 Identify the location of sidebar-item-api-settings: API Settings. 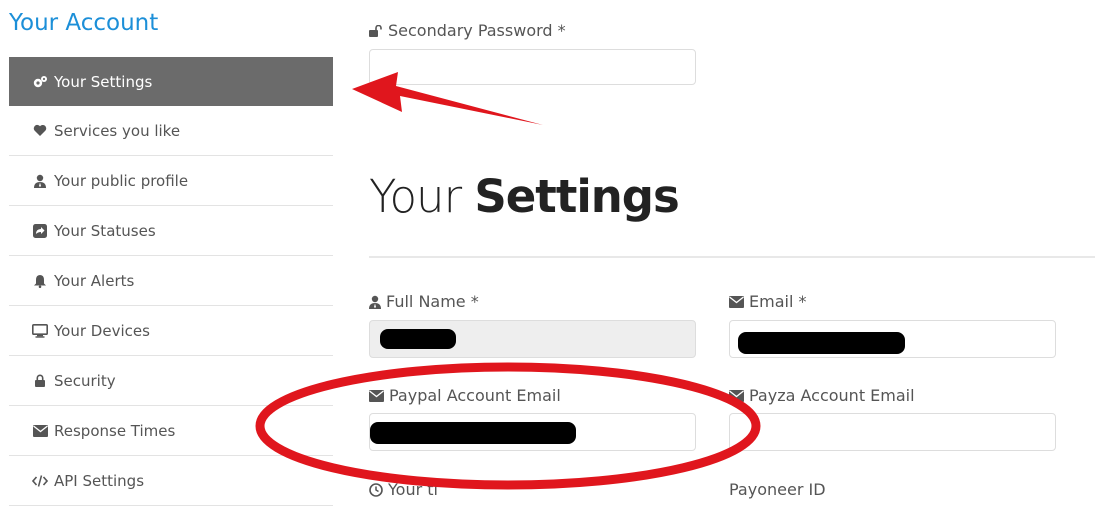
(171, 481).